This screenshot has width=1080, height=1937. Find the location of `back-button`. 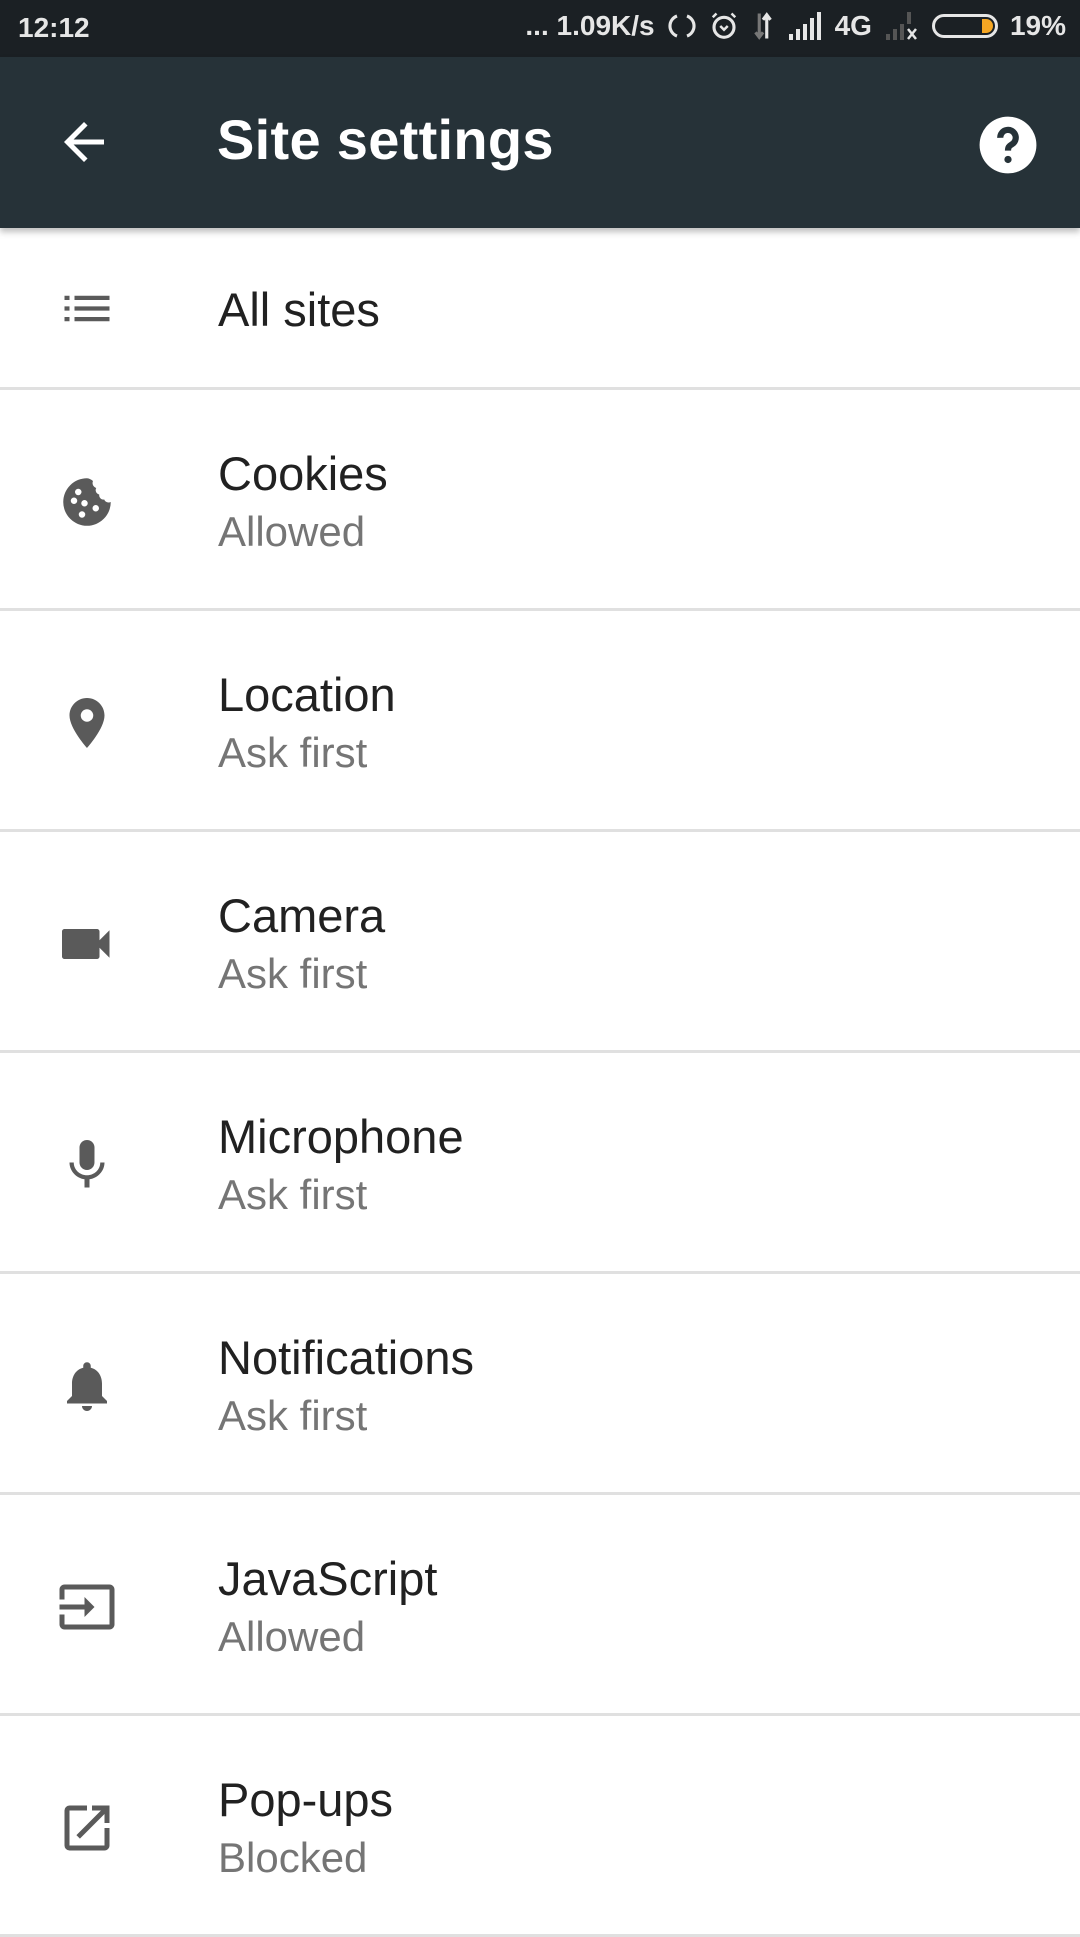

back-button is located at coordinates (84, 142).